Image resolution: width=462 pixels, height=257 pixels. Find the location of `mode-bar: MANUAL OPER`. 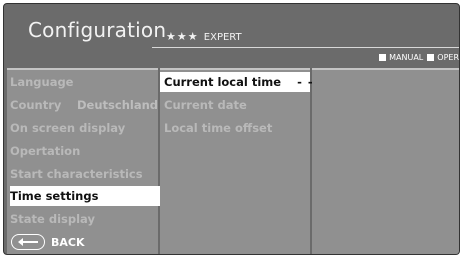

mode-bar: MANUAL OPER is located at coordinates (417, 57).